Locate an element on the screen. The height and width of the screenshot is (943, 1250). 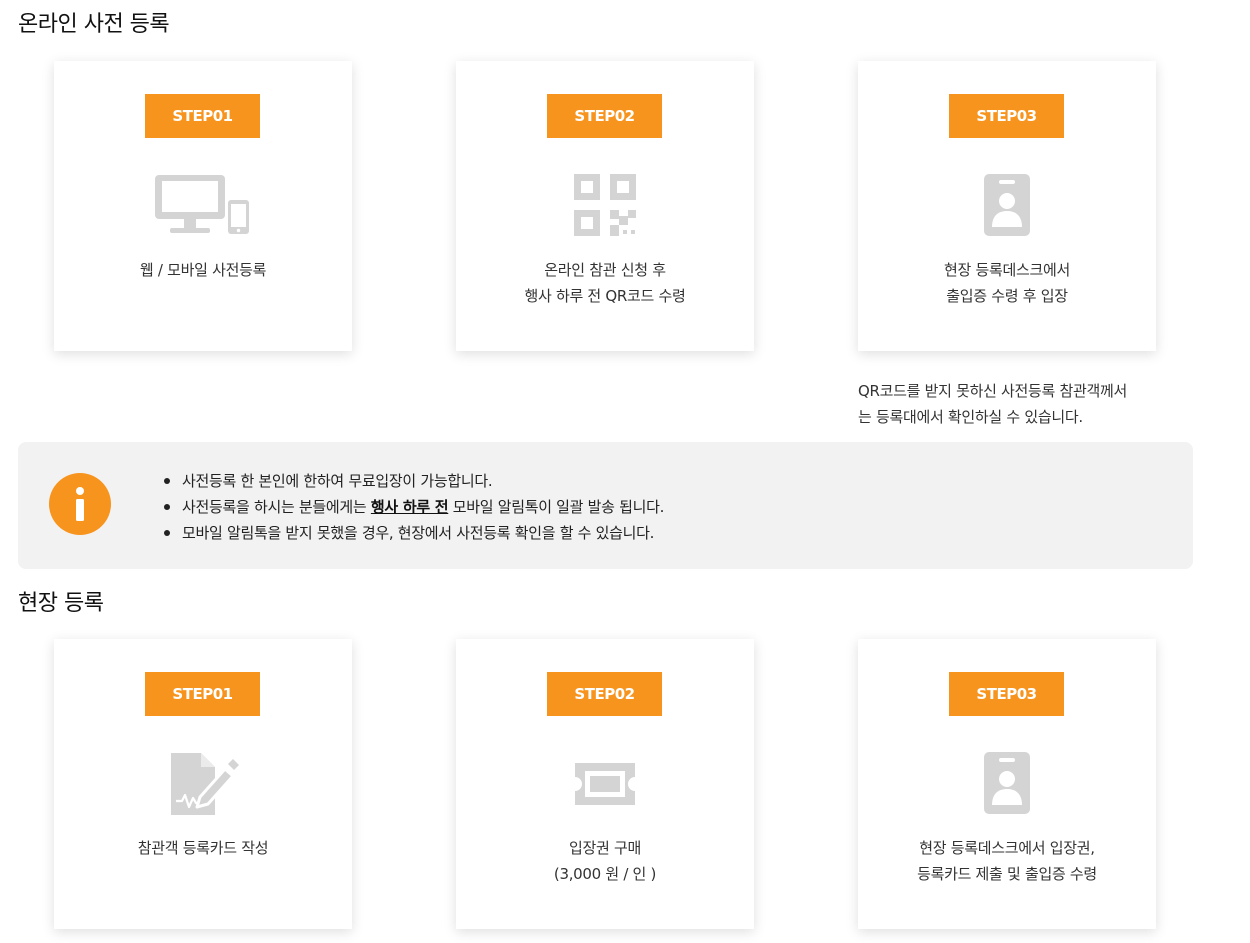
info-item: 사전등록 한 본인에 한하여 무료입장이 가능합니다. is located at coordinates (414, 481).